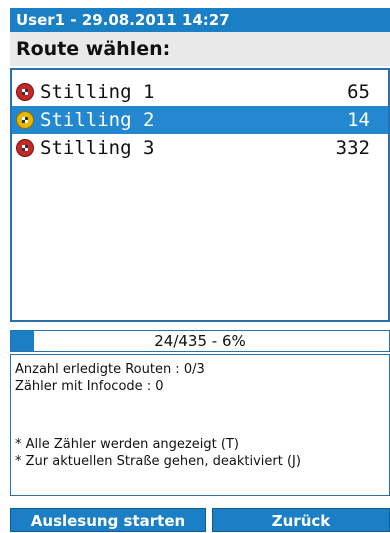  What do you see at coordinates (358, 92) in the screenshot?
I see `route-count: 65` at bounding box center [358, 92].